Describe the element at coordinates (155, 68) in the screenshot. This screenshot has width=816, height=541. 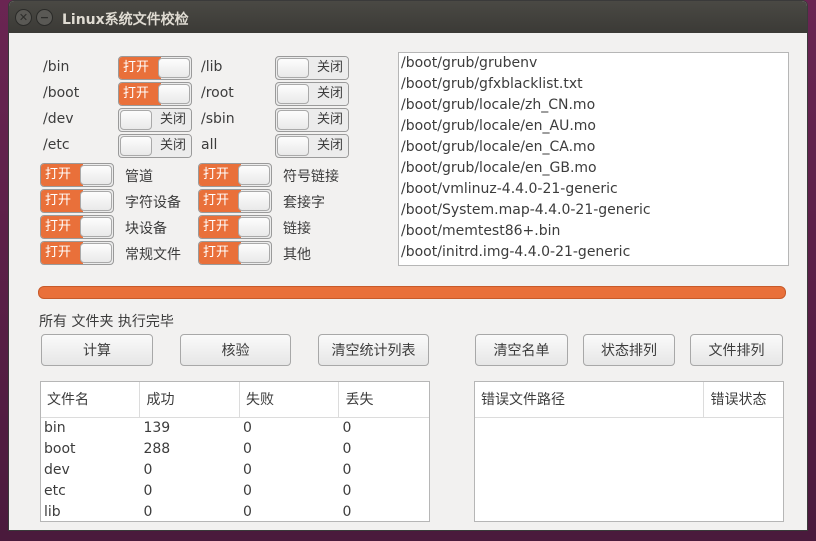
I see `dir-bin-toggle: 打开` at that location.